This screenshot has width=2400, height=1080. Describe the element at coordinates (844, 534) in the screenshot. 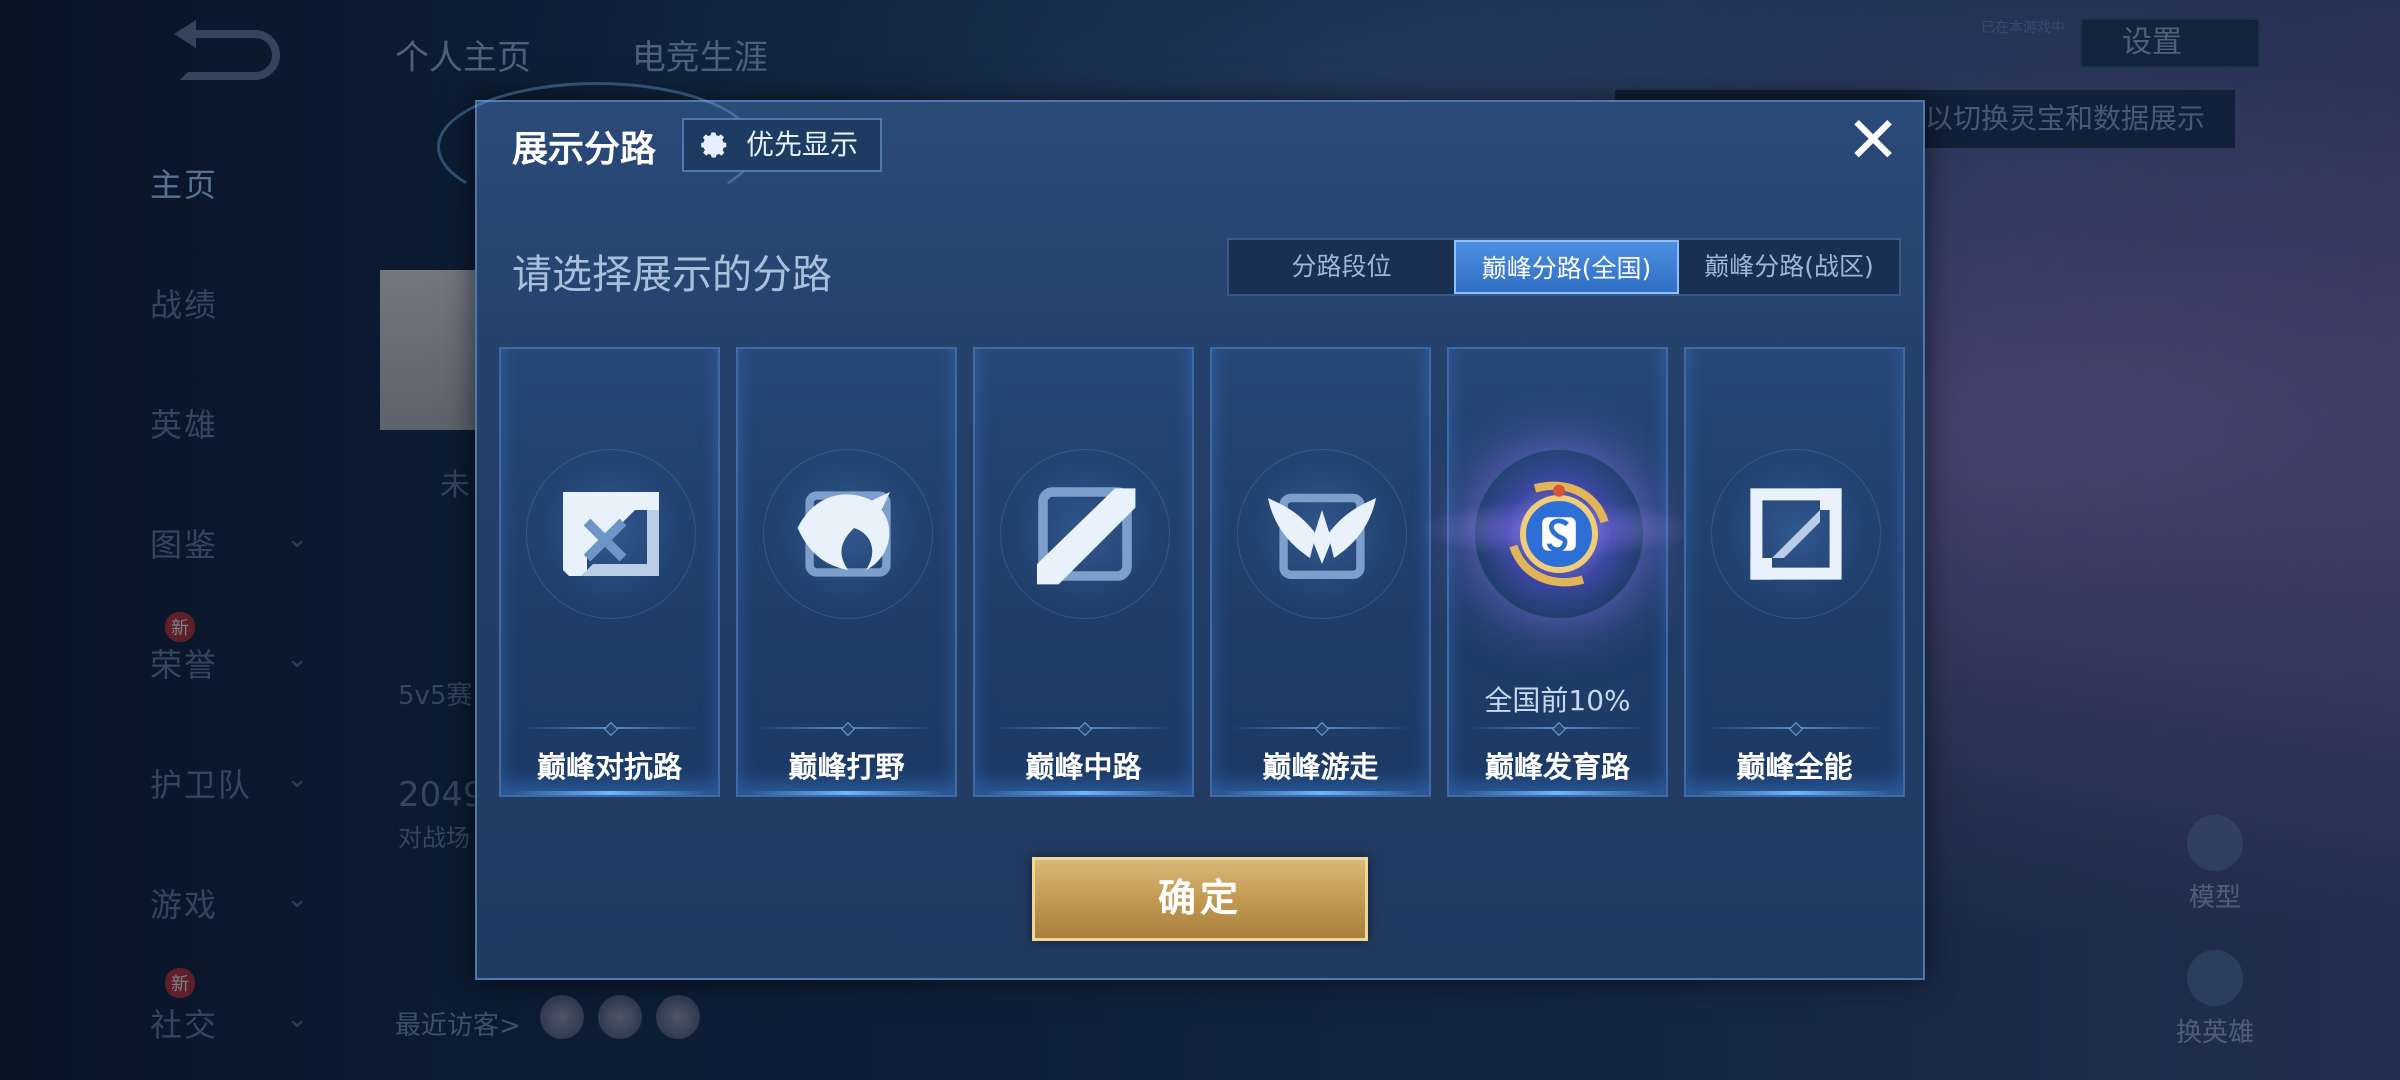

I see `jungle-dragon-icon` at that location.